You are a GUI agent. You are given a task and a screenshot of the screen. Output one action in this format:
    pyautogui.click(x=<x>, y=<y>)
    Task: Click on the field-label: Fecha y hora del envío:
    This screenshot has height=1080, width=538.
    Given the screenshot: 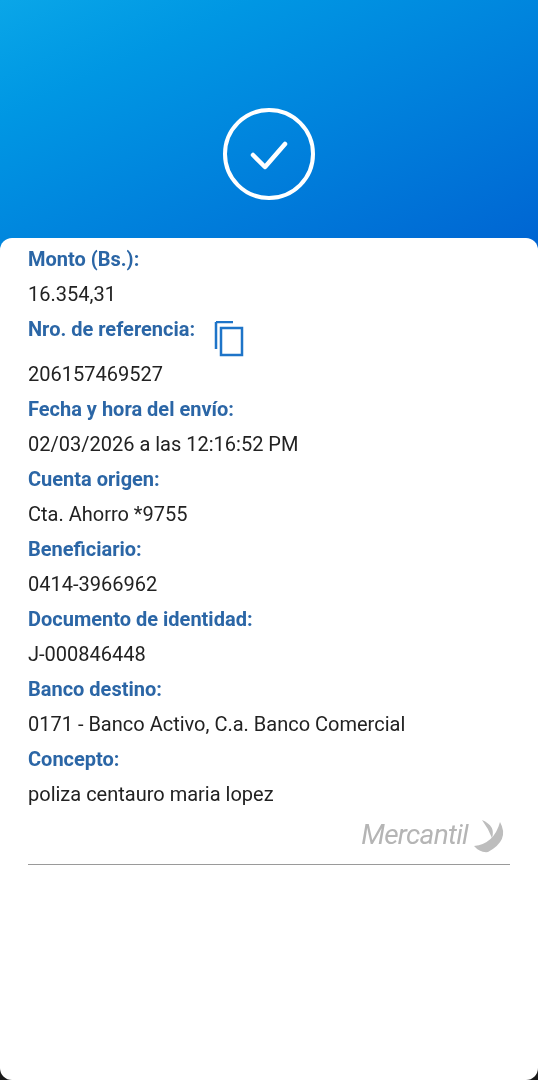 What is the action you would take?
    pyautogui.click(x=131, y=409)
    